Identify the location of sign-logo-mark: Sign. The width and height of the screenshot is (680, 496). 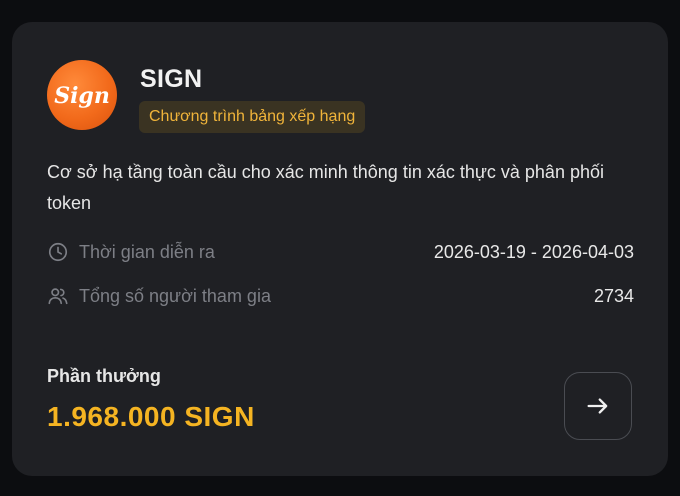
(82, 96).